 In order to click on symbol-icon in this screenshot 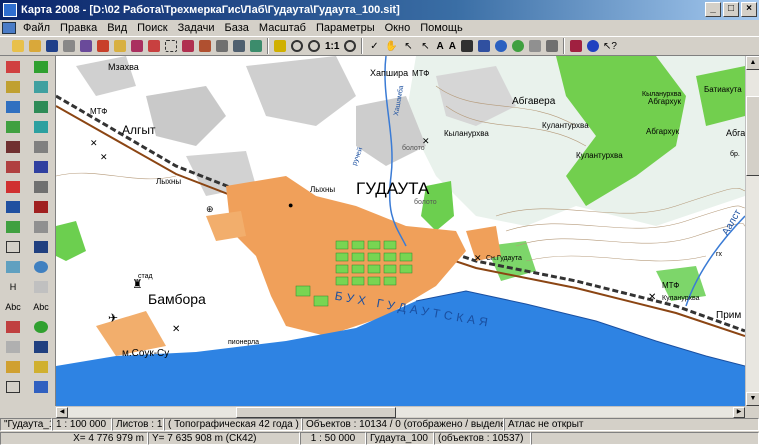, I will do `click(41, 267)`.